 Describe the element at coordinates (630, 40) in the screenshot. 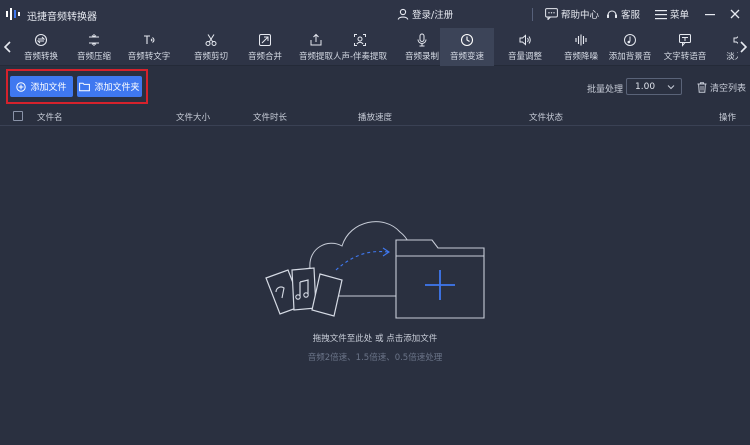

I see `background-music-icon` at that location.